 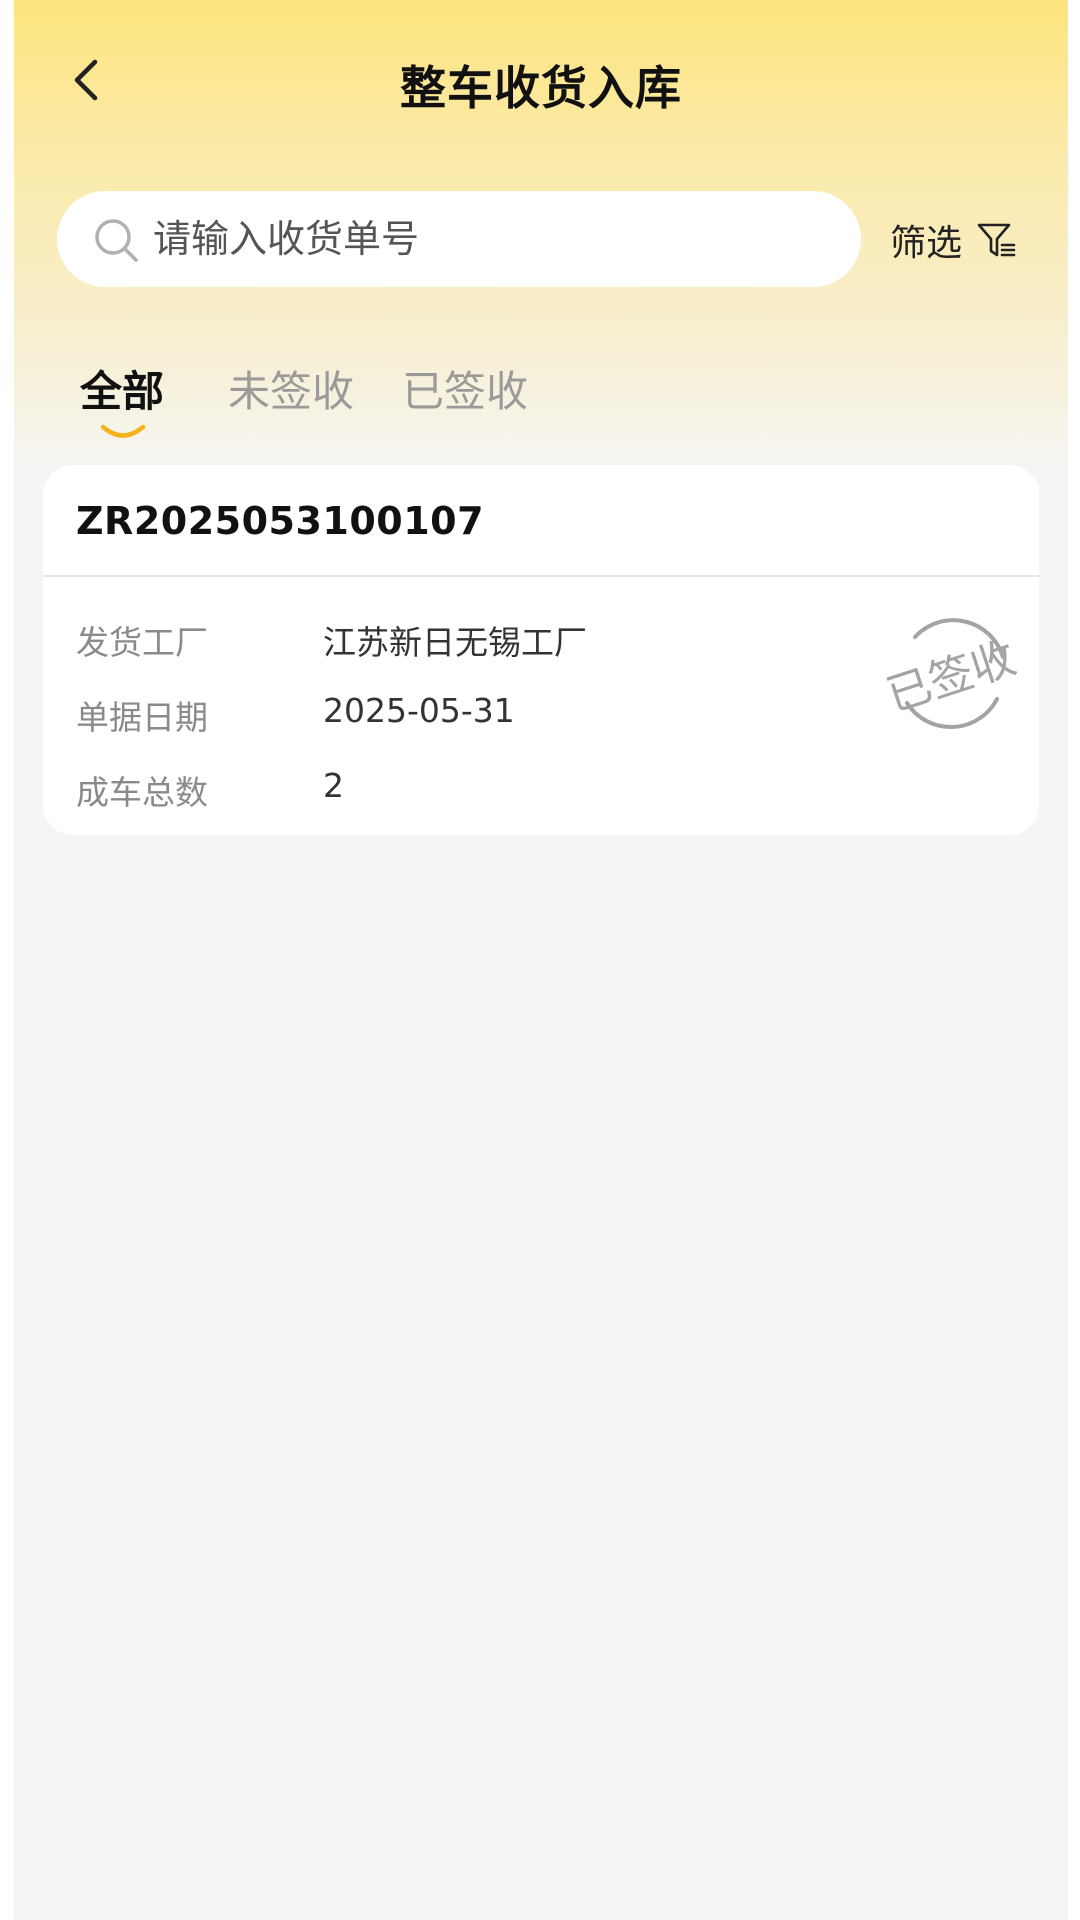 What do you see at coordinates (541, 521) in the screenshot?
I see `order-card-header: ZR2025053100107` at bounding box center [541, 521].